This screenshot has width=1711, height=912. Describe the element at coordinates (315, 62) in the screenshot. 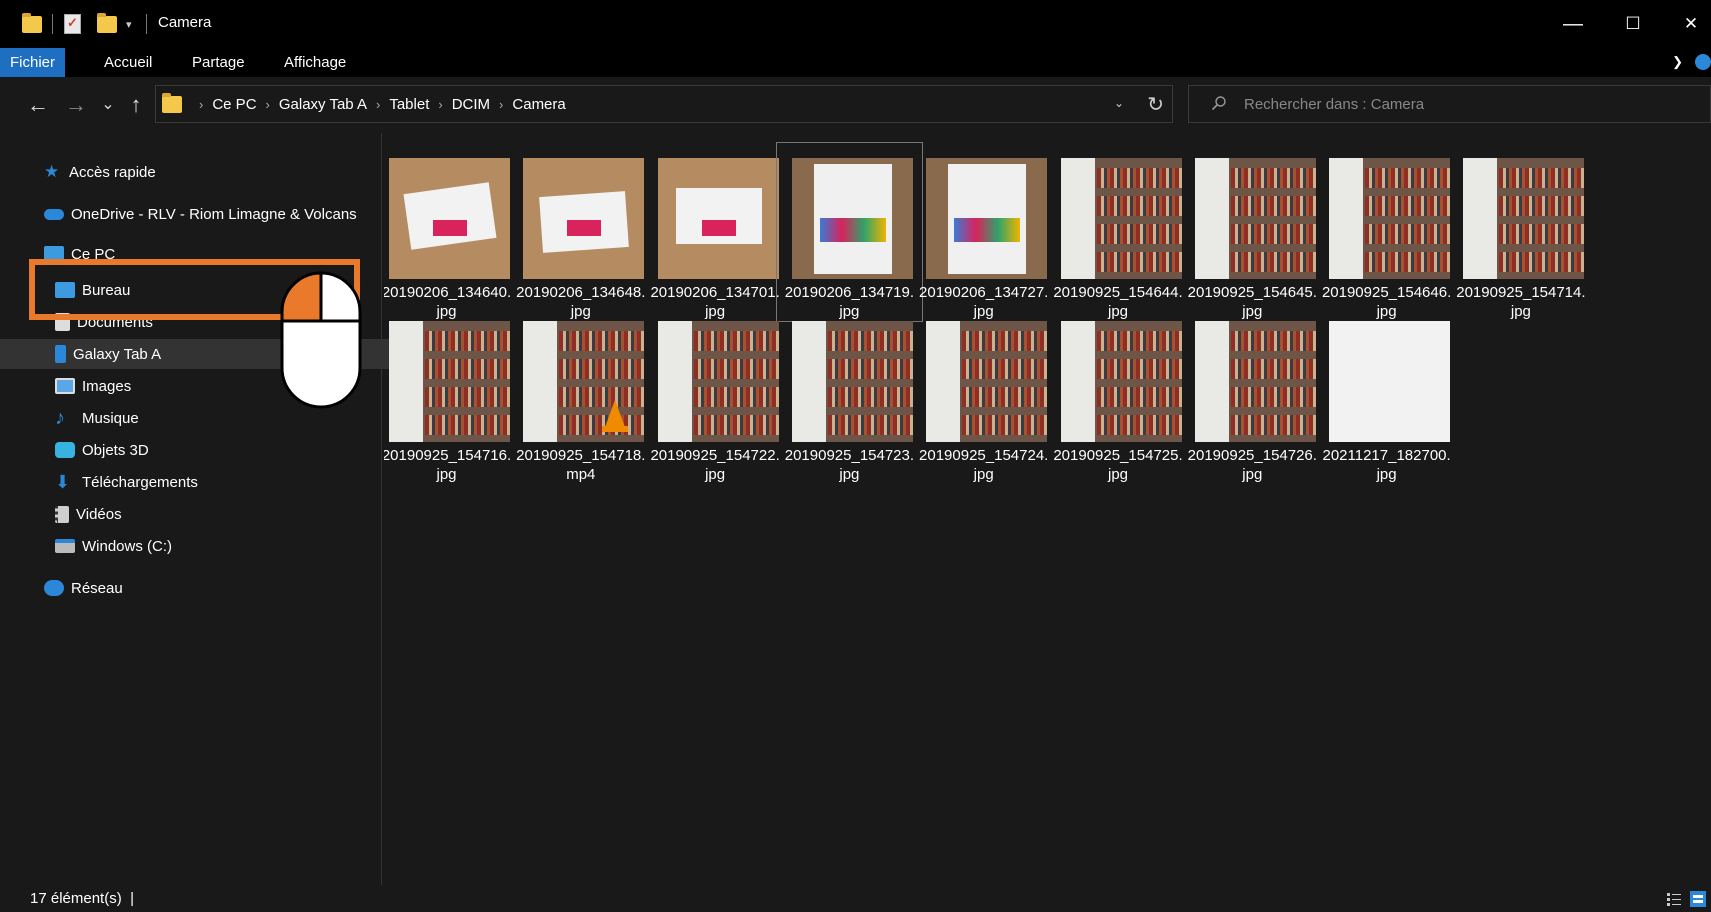

I see `tab-affichage: Affichage` at that location.